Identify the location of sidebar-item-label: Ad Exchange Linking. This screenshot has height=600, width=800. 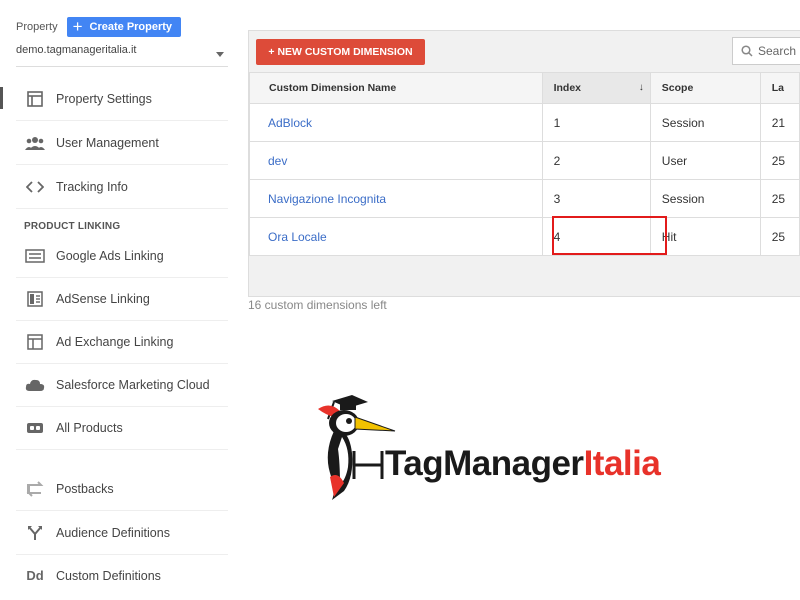
(115, 341).